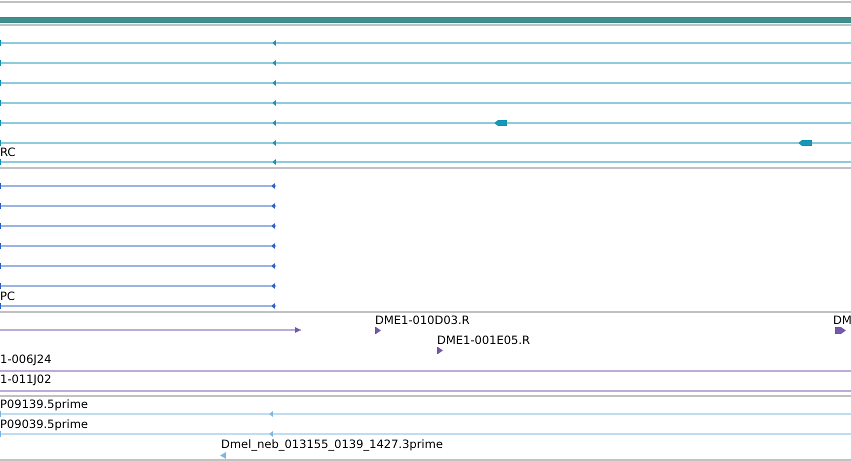  I want to click on feature-label: PC, so click(7, 296).